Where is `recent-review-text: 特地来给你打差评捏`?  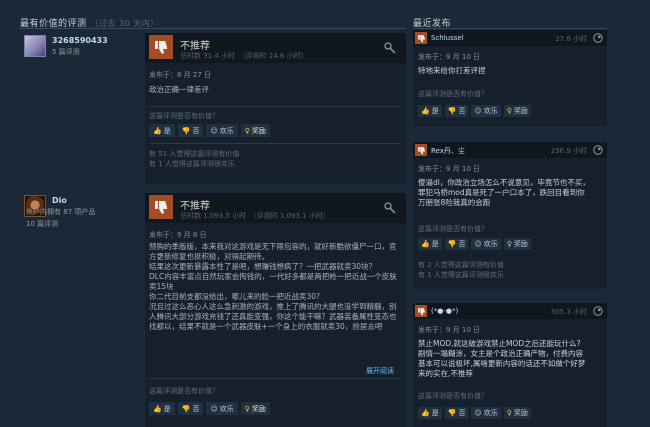
recent-review-text: 特地来给你打差评捏 is located at coordinates (452, 70).